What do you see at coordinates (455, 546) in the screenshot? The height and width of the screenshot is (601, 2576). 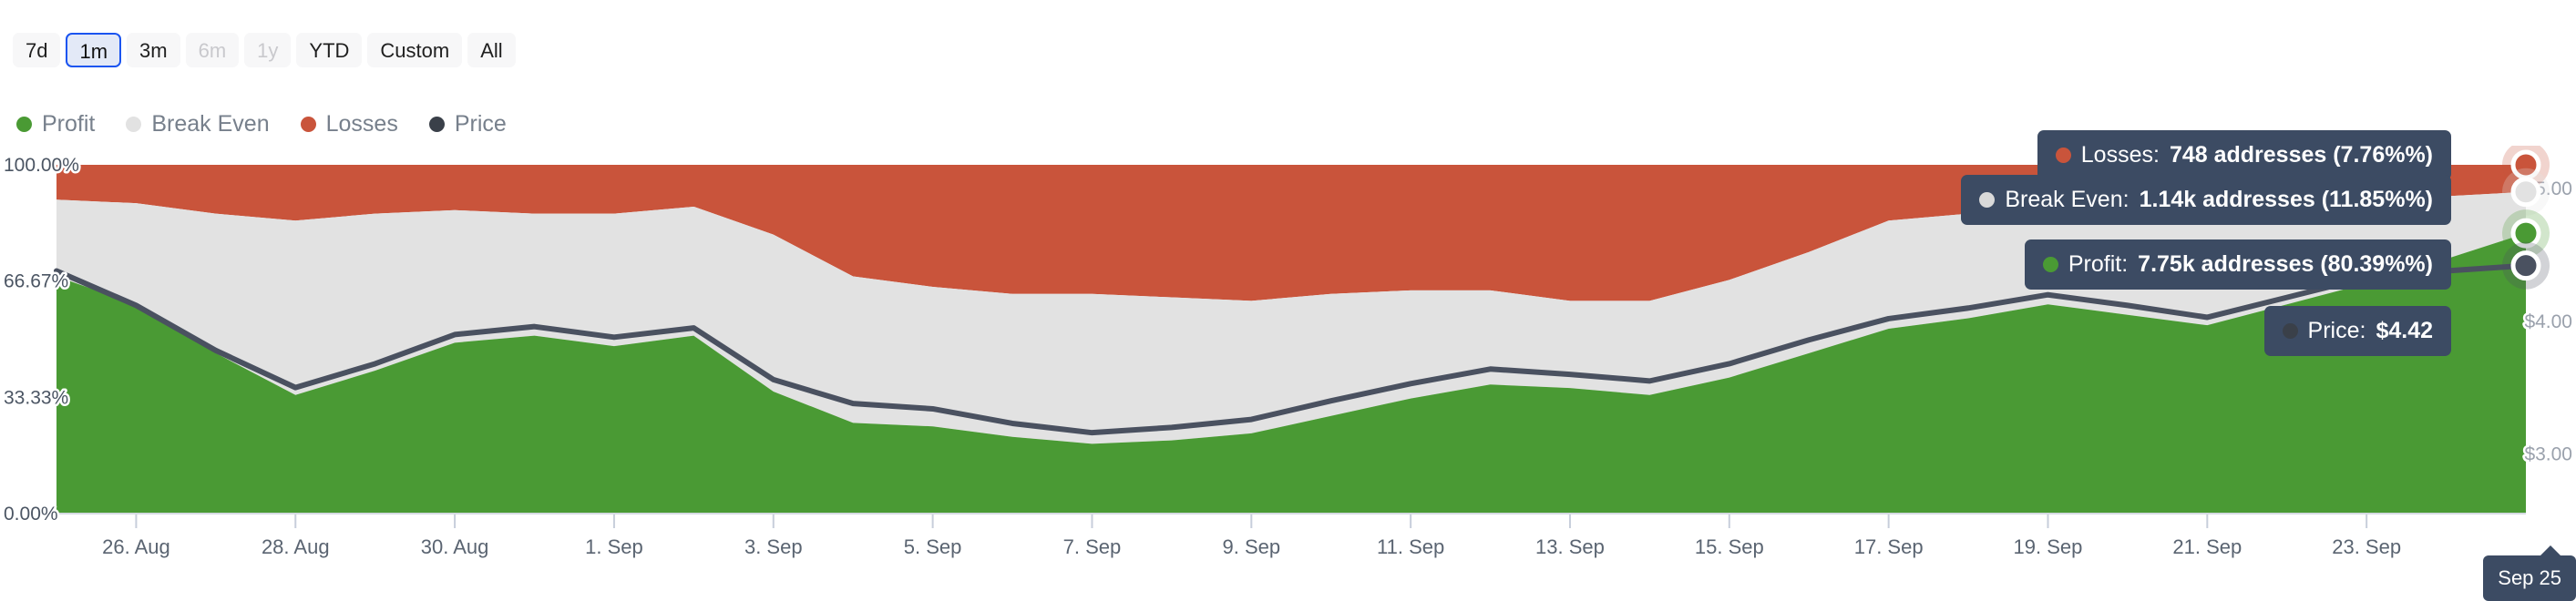 I see `x-axis-tick-label: 30. Aug` at bounding box center [455, 546].